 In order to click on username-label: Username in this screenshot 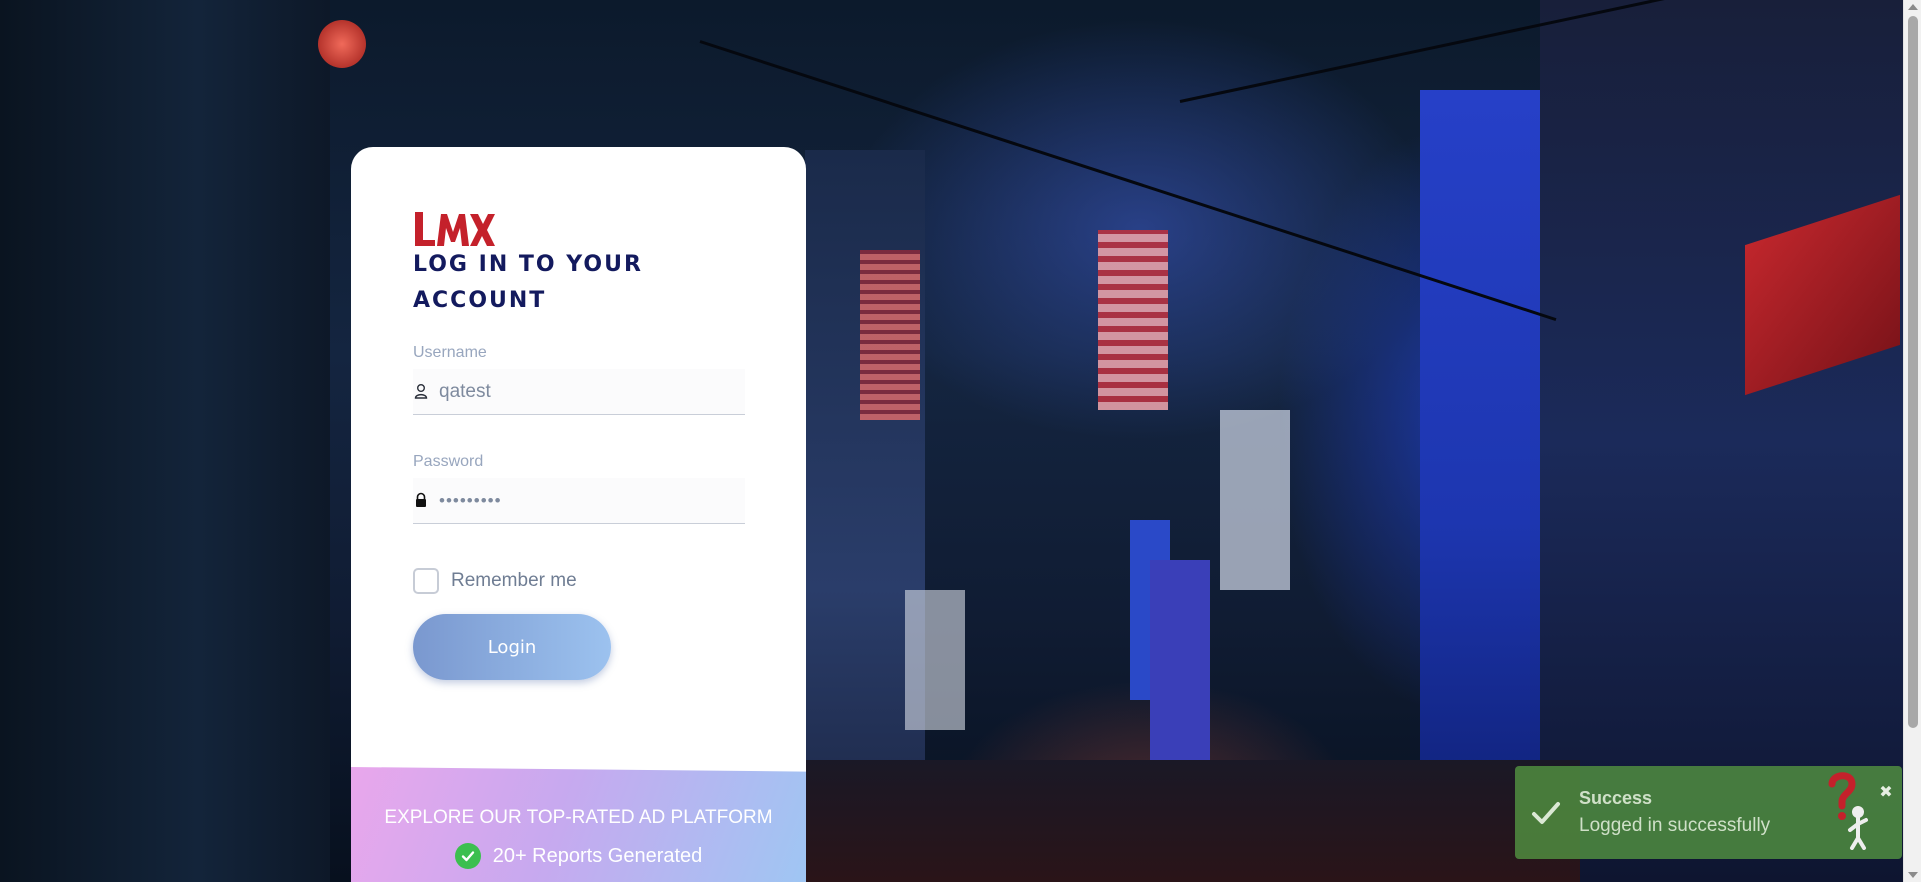, I will do `click(450, 352)`.